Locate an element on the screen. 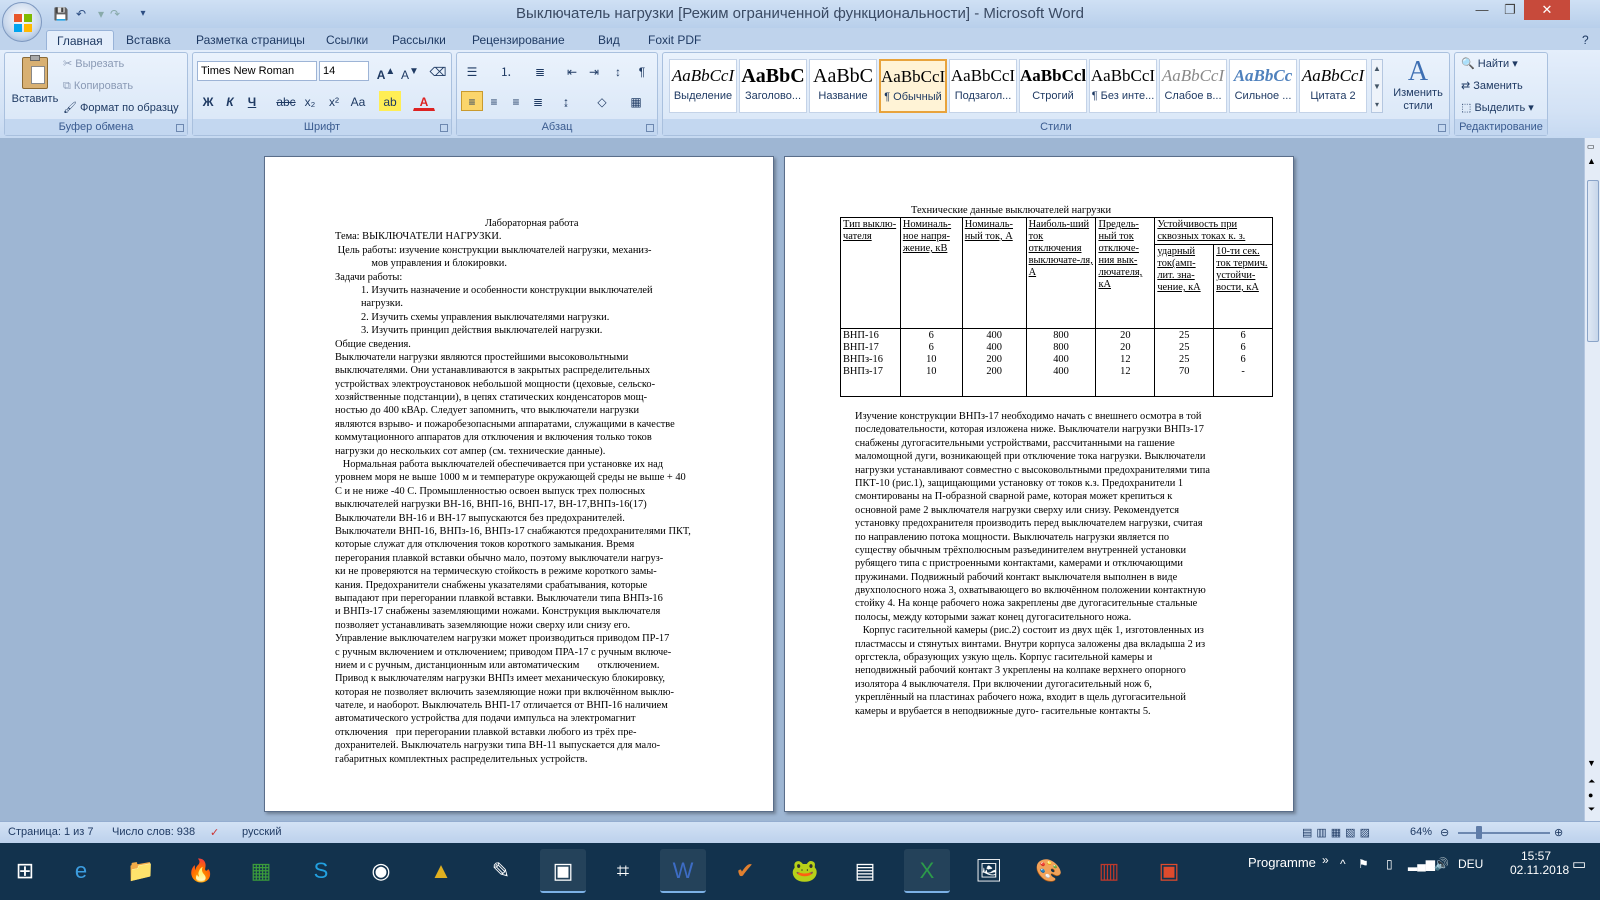 This screenshot has height=900, width=1600. format-painter-button: 🖌 Формат по образцу is located at coordinates (121, 108).